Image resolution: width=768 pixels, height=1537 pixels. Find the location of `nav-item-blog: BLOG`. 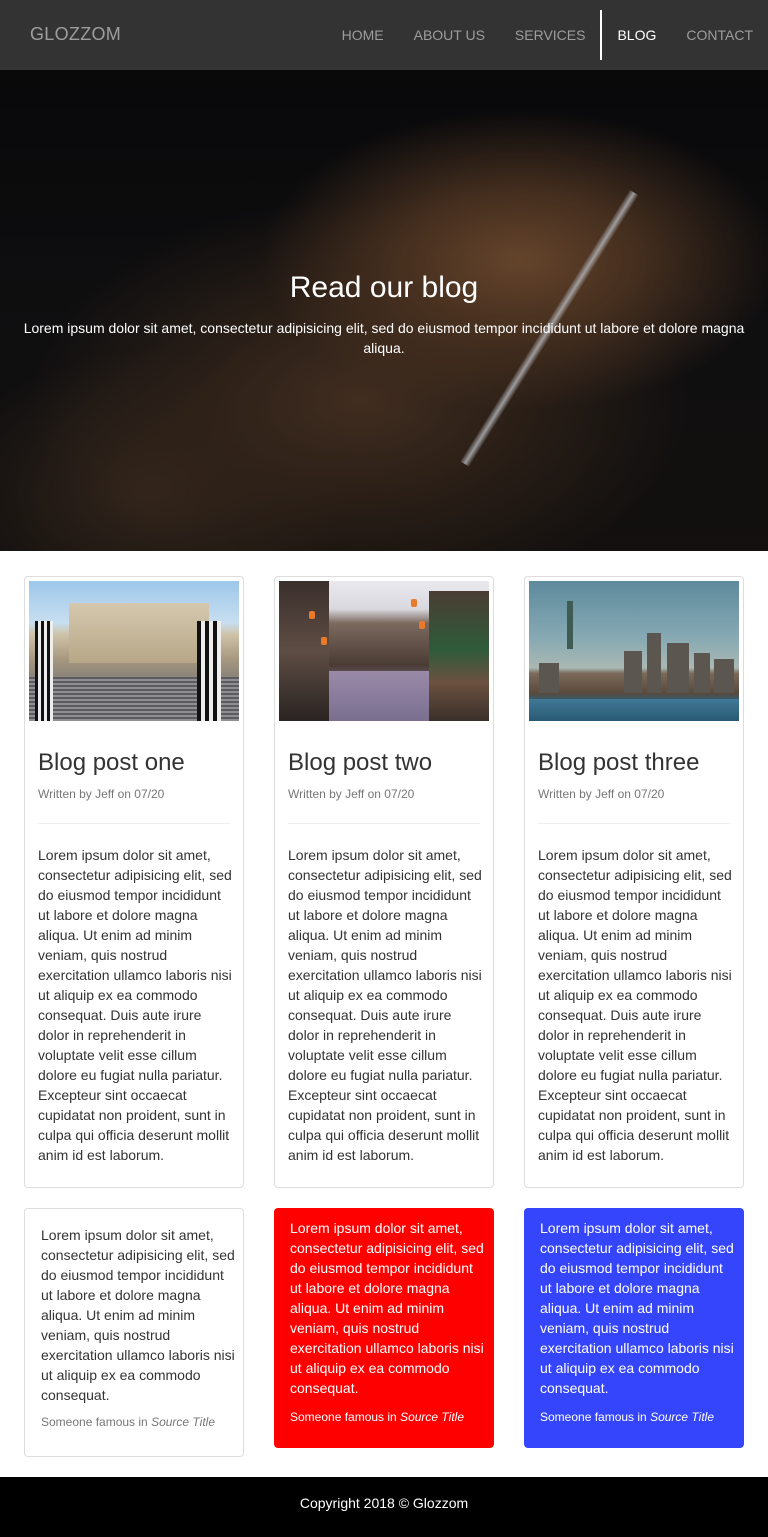

nav-item-blog: BLOG is located at coordinates (635, 35).